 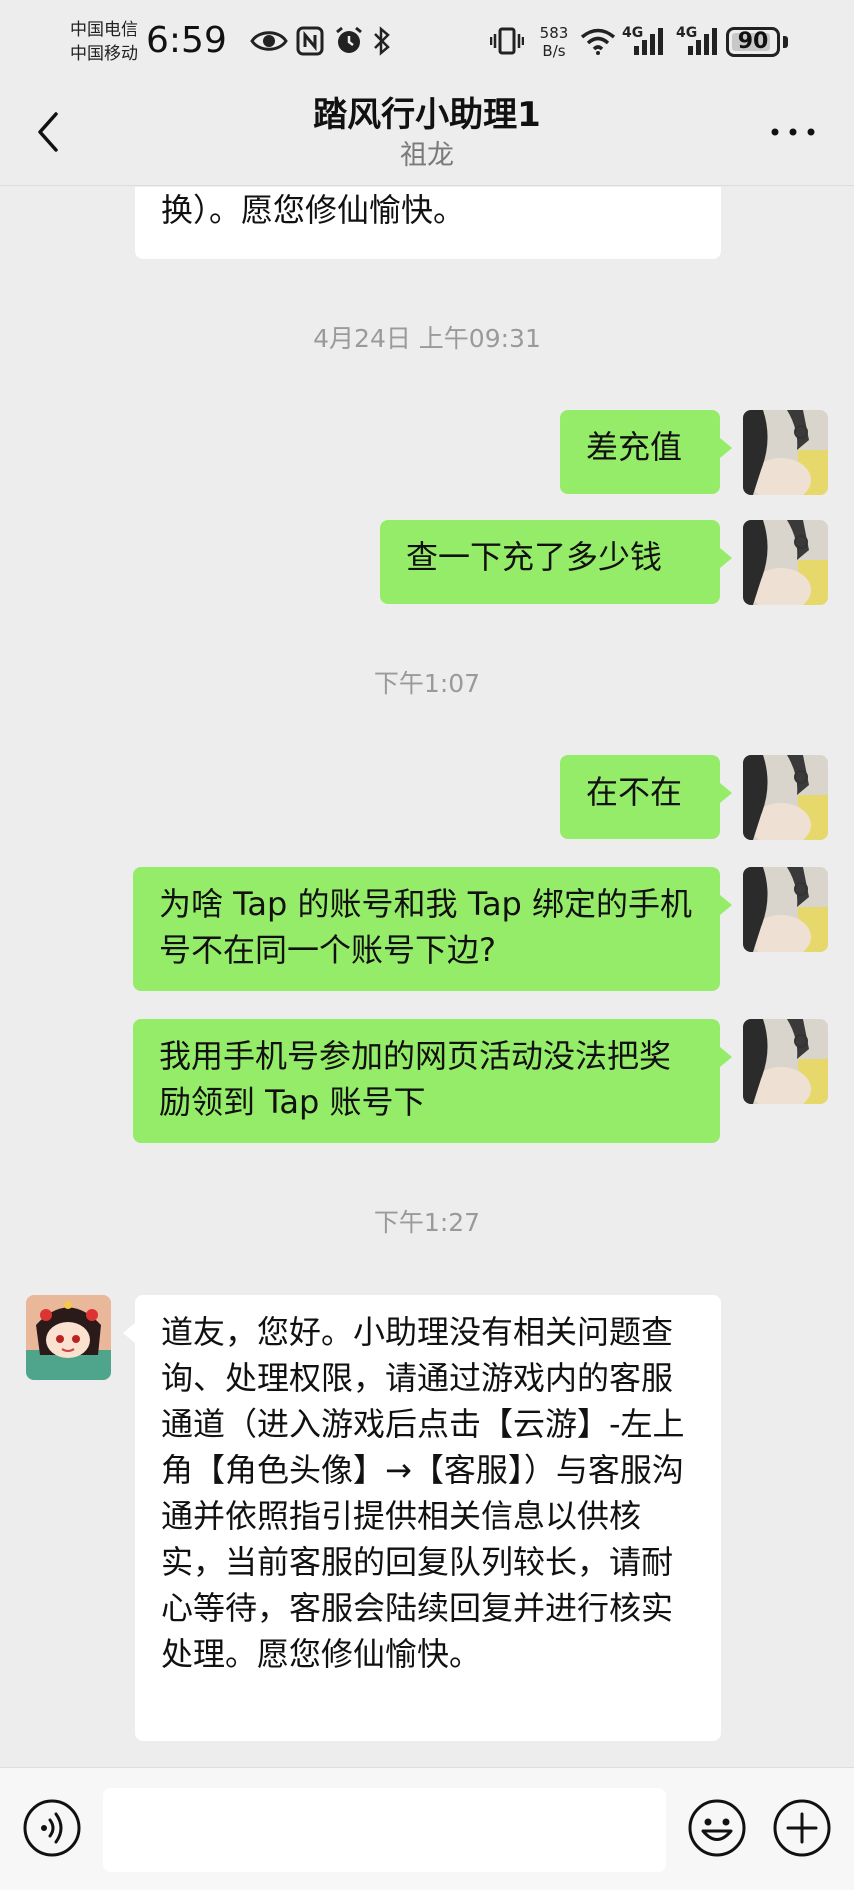 I want to click on timestamp: 4月24日 上午09:31, so click(x=427, y=338).